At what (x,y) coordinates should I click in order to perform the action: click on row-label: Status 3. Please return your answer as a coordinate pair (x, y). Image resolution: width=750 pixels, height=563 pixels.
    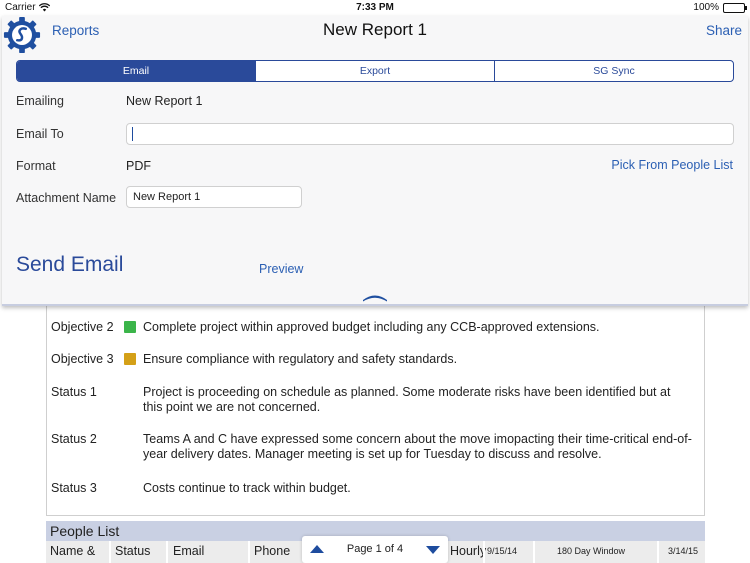
    Looking at the image, I should click on (74, 488).